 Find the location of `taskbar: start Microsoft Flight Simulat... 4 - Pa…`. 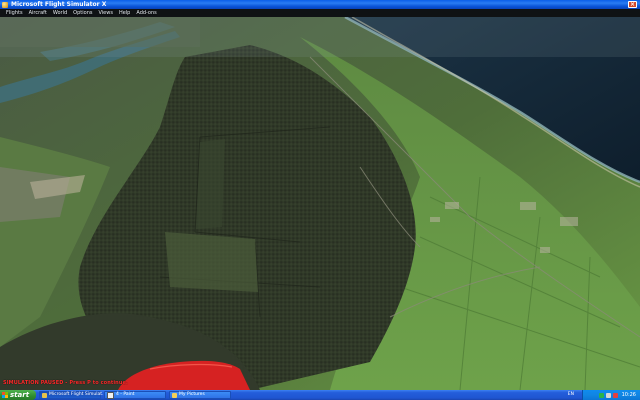

taskbar: start Microsoft Flight Simulat... 4 - Pa… is located at coordinates (320, 395).